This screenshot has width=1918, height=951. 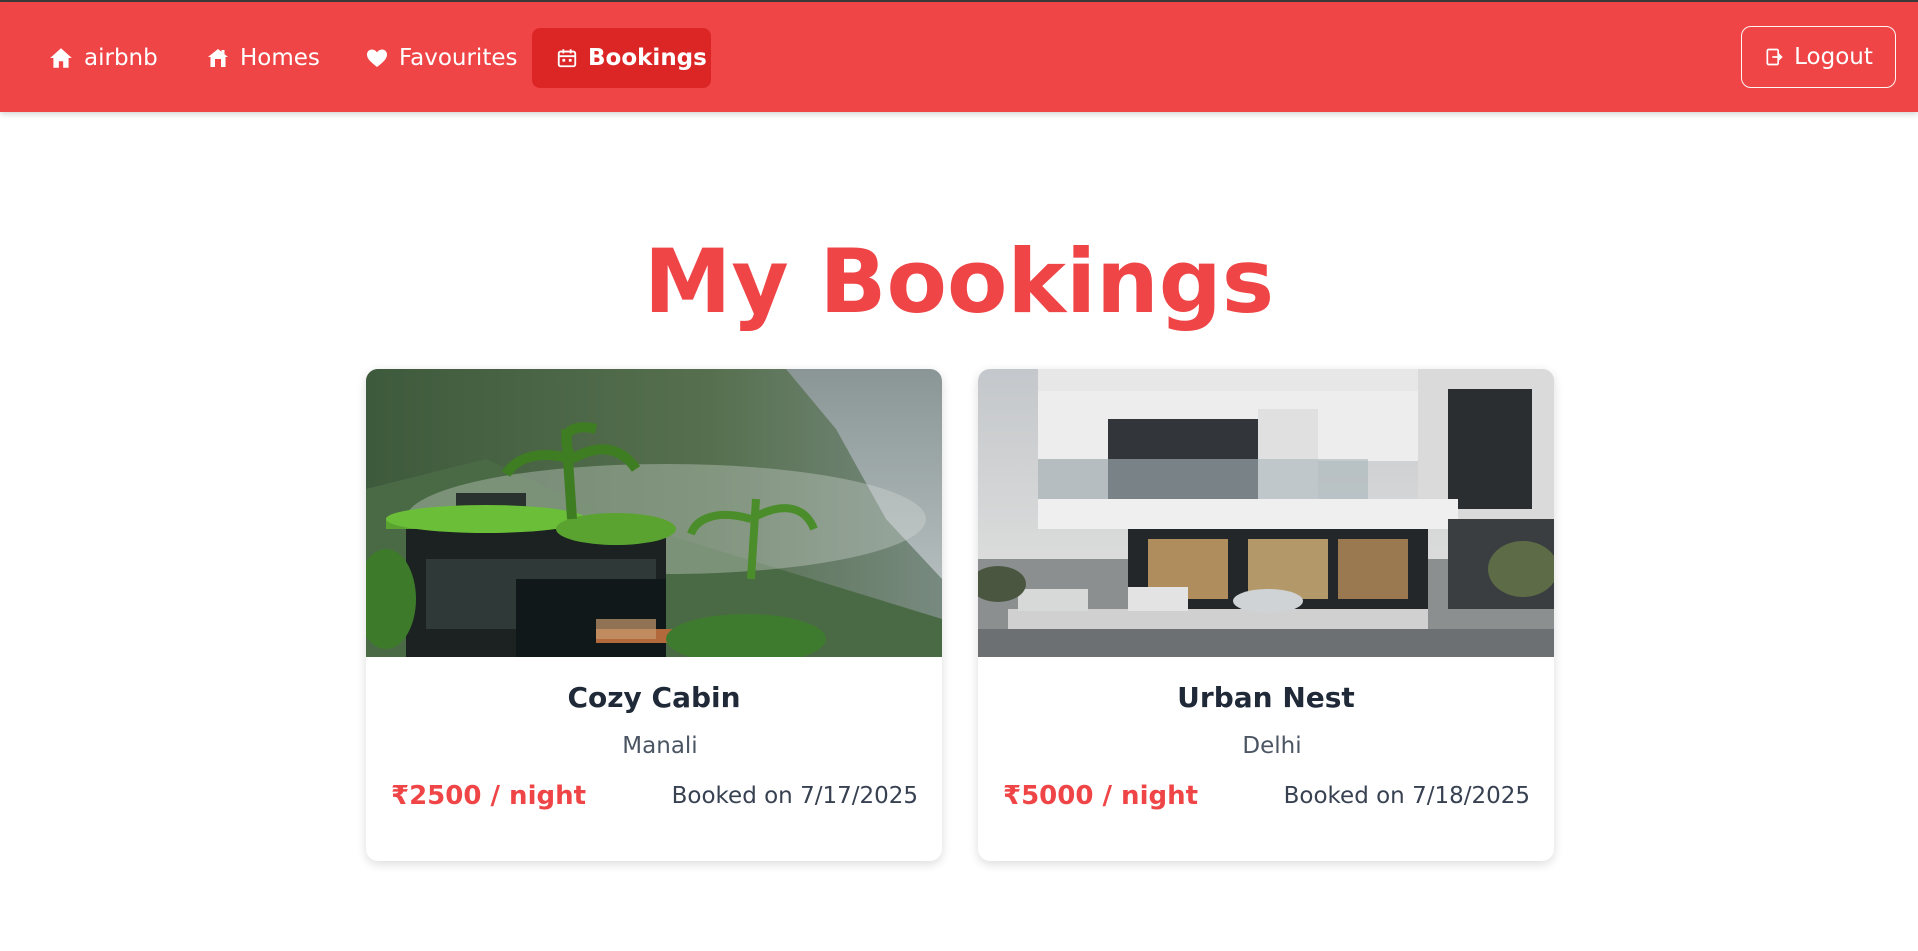 I want to click on nav-bookings-link: Bookings, so click(x=621, y=58).